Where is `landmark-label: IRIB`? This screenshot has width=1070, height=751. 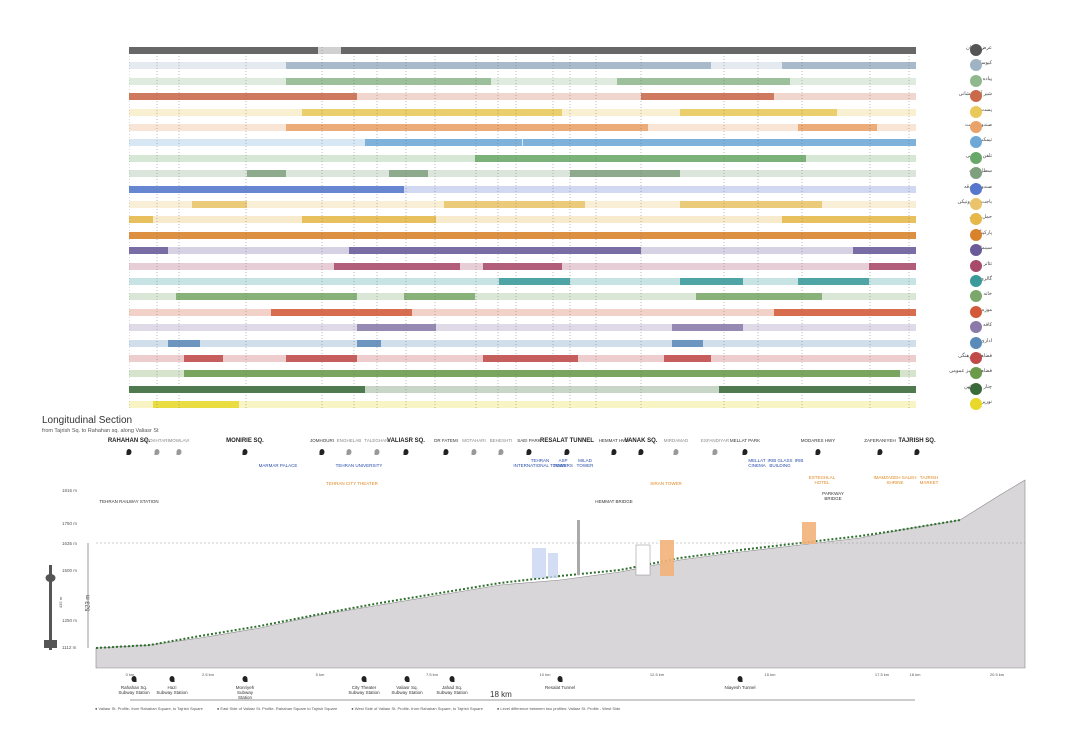
landmark-label: IRIB is located at coordinates (799, 460).